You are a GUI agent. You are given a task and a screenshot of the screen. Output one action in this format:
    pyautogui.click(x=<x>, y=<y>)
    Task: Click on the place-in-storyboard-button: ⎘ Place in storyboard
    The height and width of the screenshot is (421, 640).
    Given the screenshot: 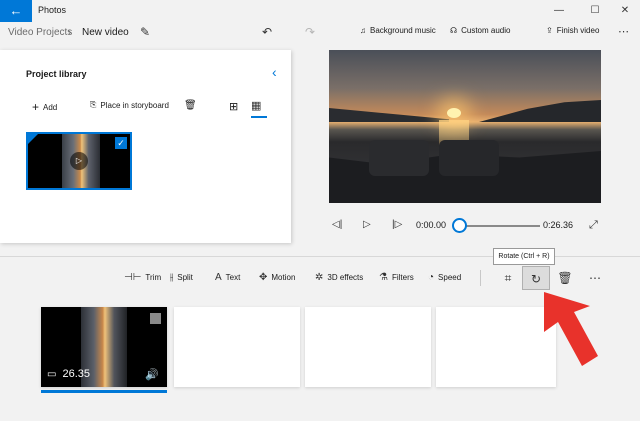 What is the action you would take?
    pyautogui.click(x=129, y=105)
    